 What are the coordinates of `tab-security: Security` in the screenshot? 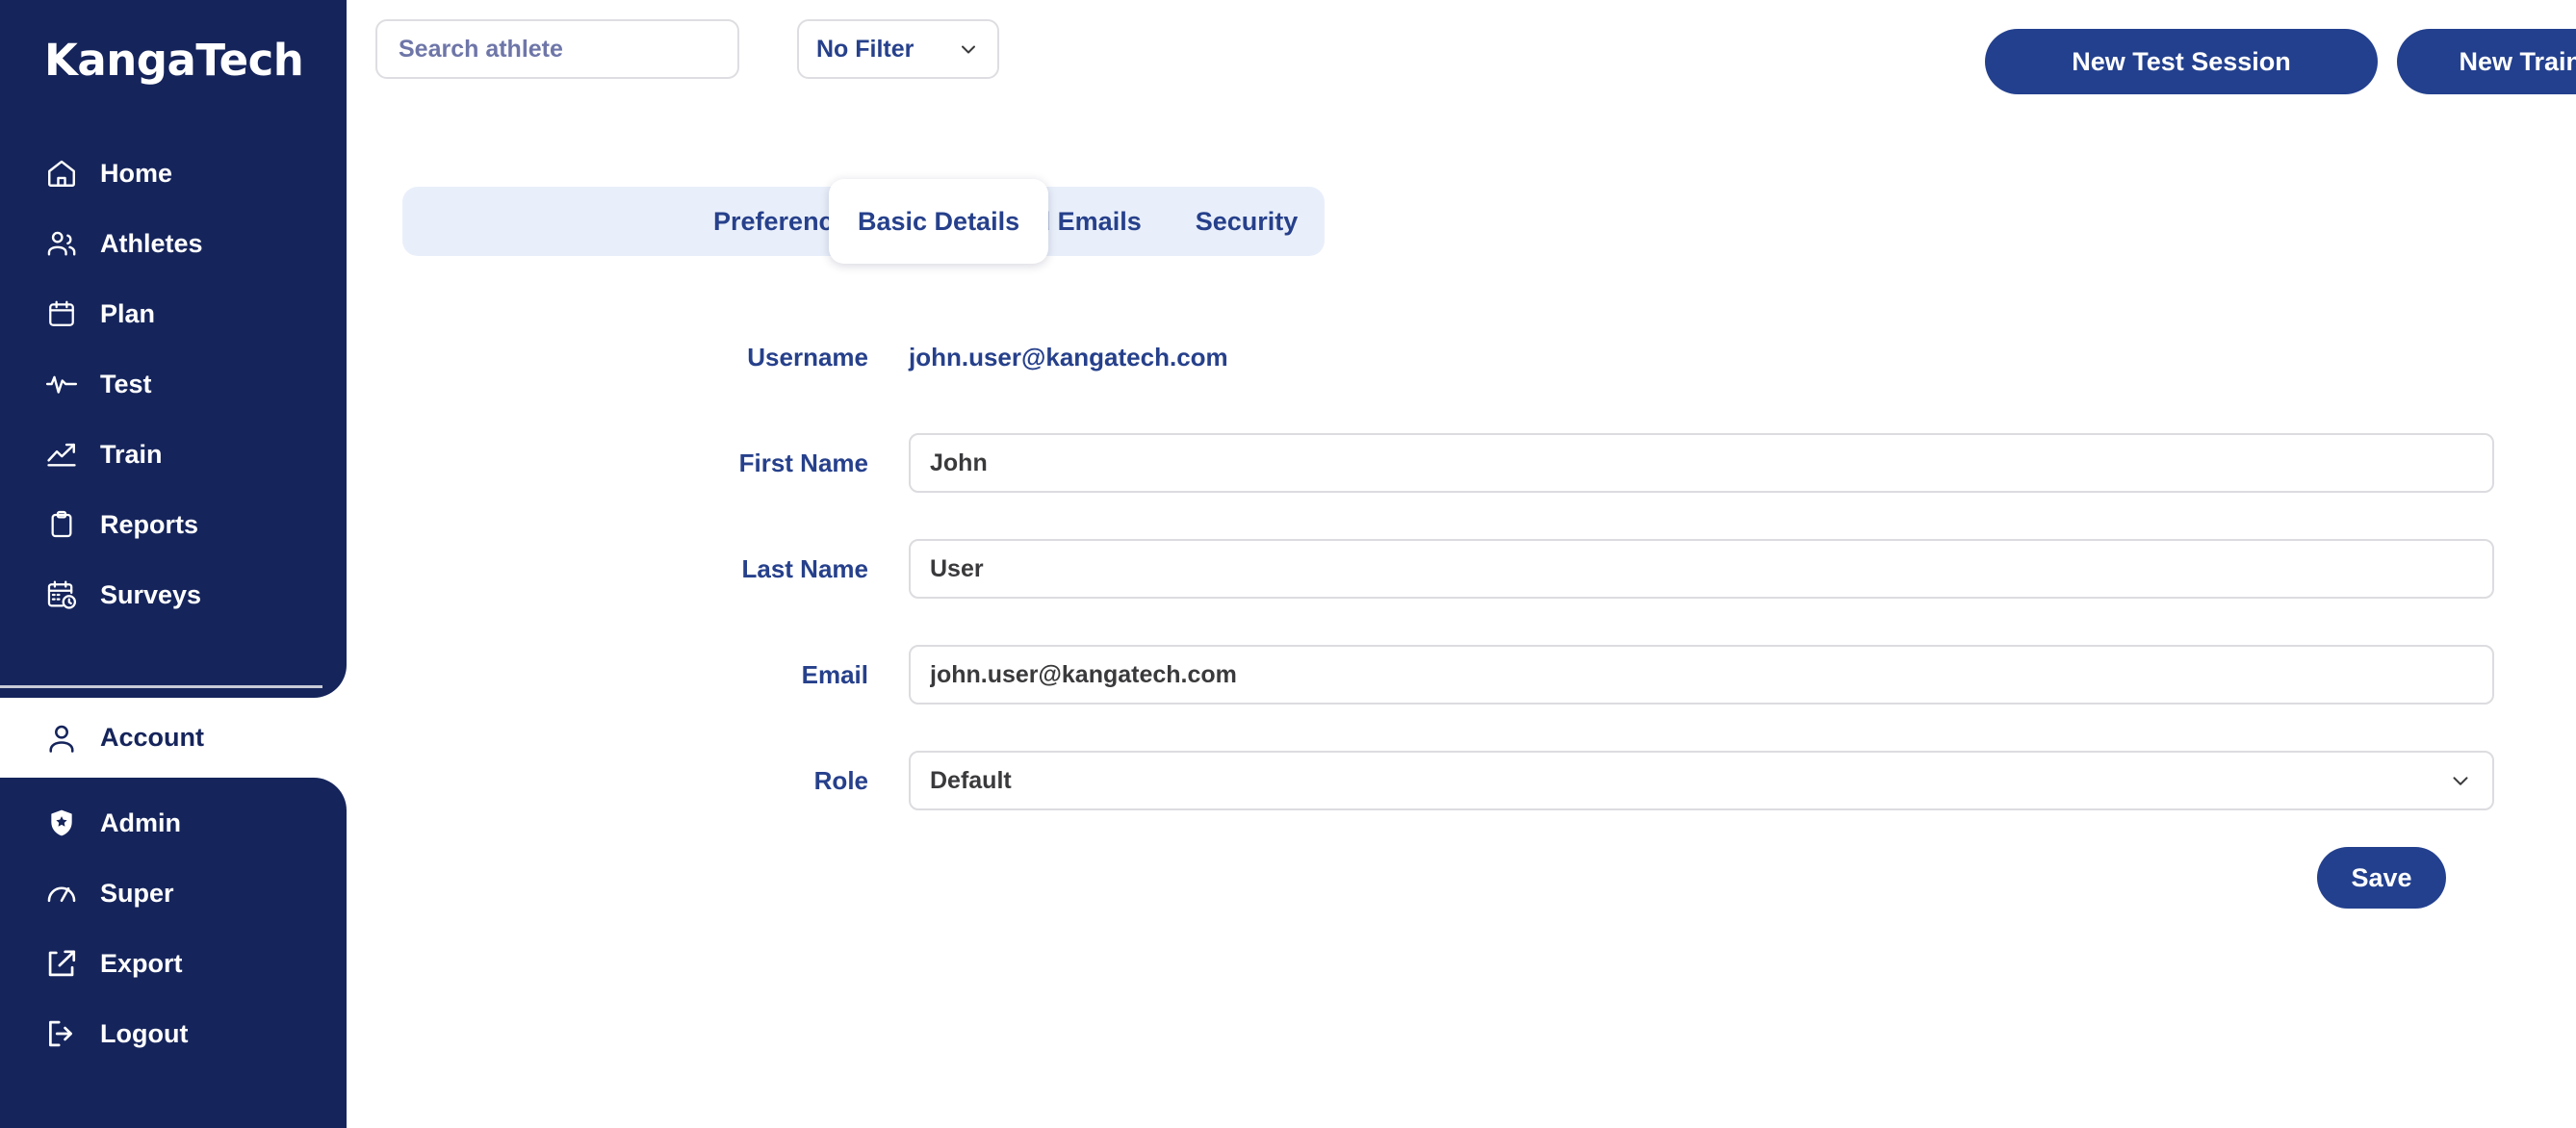 It's located at (1247, 221).